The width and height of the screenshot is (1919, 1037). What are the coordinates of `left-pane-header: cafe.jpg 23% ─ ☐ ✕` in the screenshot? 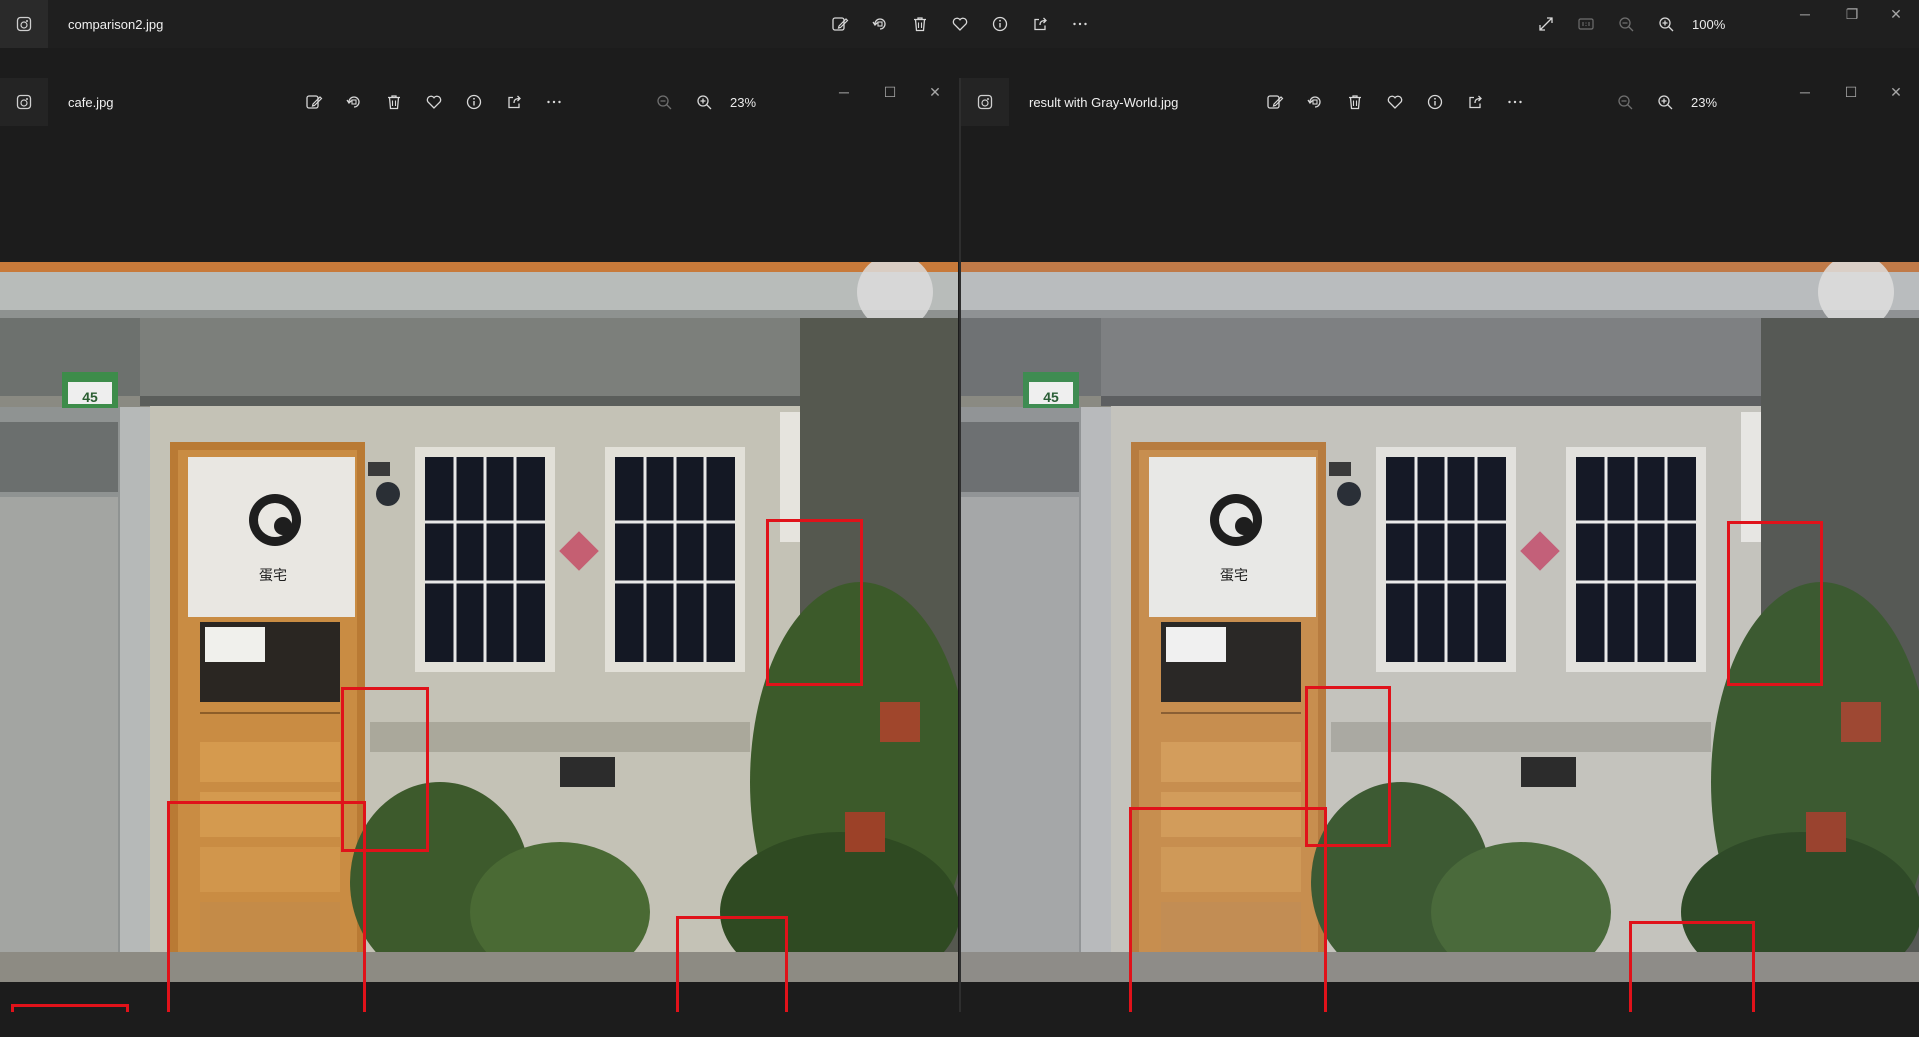 It's located at (479, 102).